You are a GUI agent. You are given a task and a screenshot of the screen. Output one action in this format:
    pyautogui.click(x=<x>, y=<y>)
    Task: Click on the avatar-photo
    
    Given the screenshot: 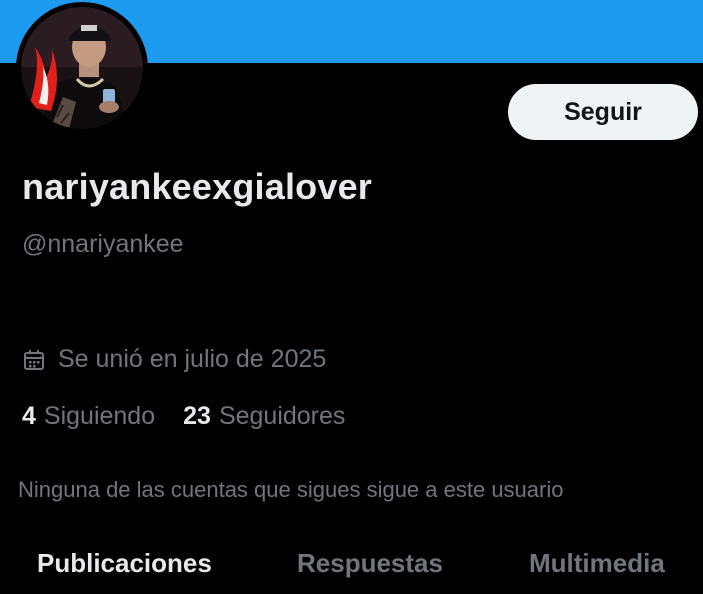 What is the action you would take?
    pyautogui.click(x=82, y=68)
    